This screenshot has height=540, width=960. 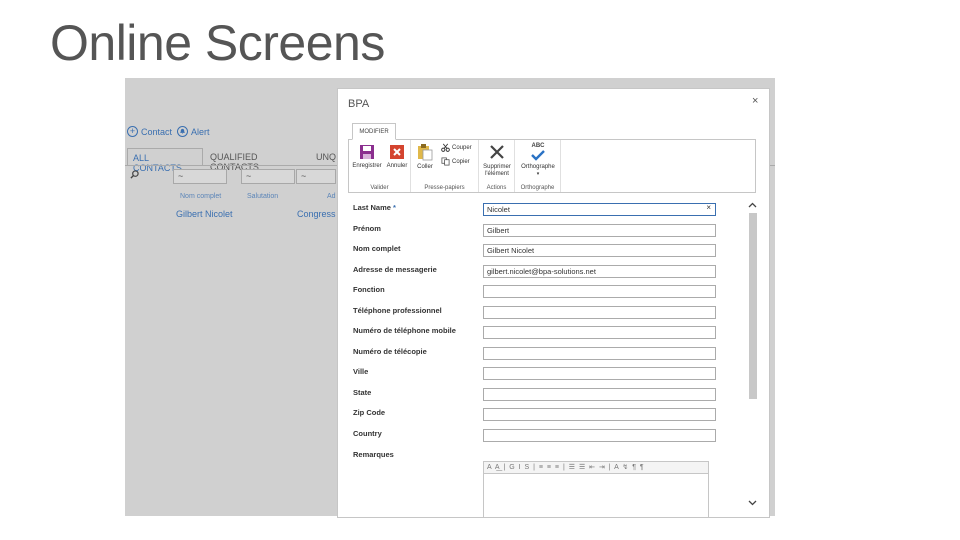 I want to click on paste-button: Coller, so click(x=425, y=157).